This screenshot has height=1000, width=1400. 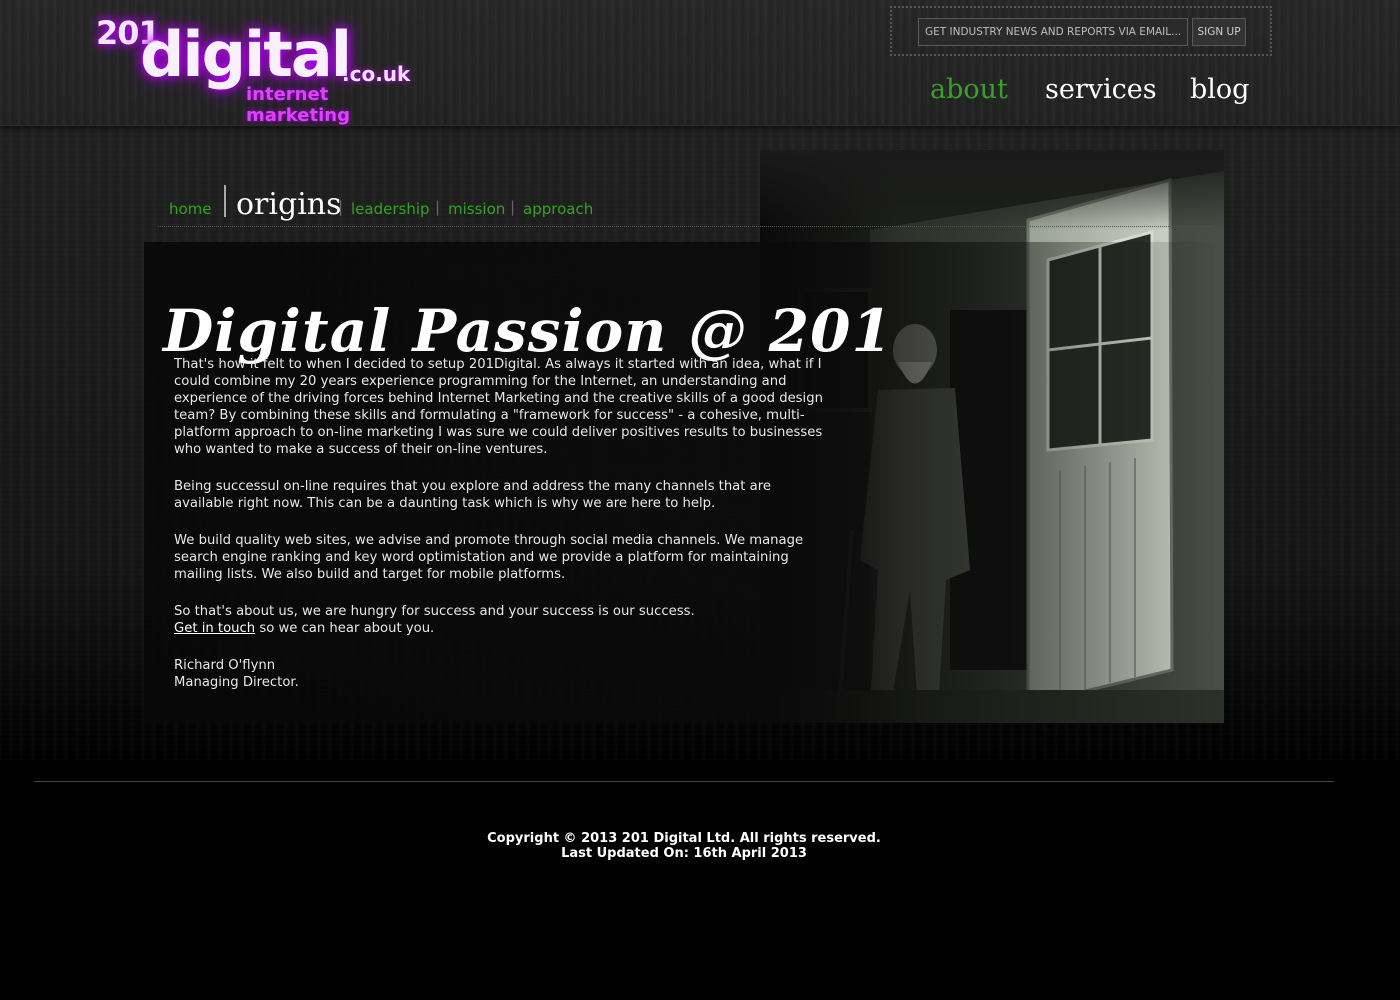 I want to click on last-updated-text: Last Updated On: 16th April 2013, so click(x=684, y=853).